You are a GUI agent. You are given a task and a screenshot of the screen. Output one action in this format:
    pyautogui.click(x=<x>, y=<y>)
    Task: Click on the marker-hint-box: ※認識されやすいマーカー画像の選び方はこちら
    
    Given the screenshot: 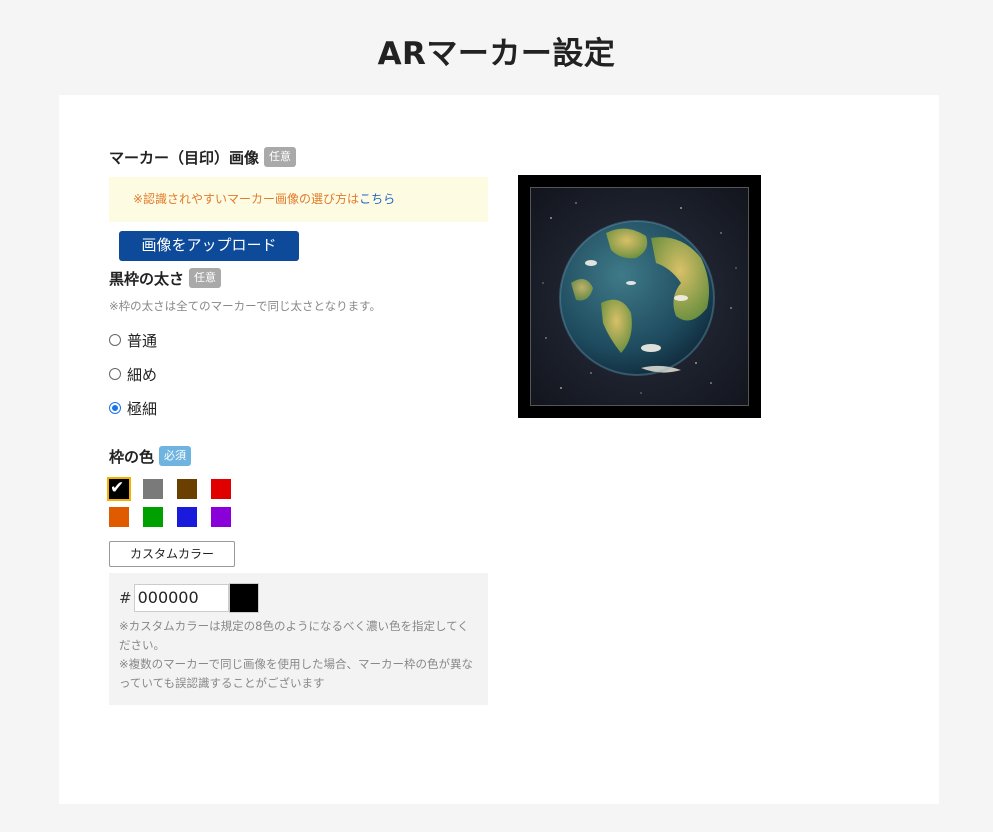 What is the action you would take?
    pyautogui.click(x=298, y=199)
    